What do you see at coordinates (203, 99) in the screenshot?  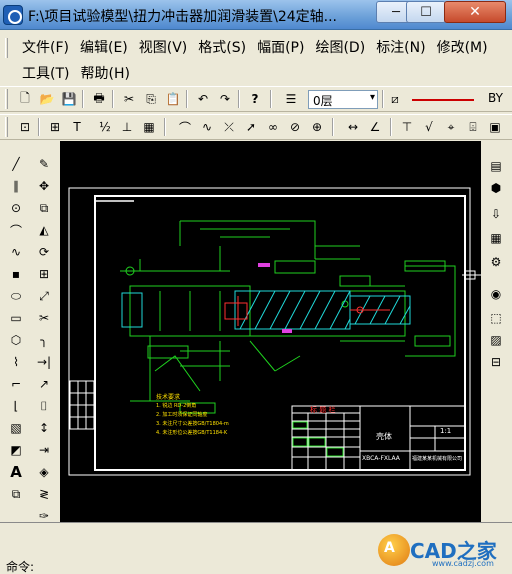 I see `undo-icon: ↶` at bounding box center [203, 99].